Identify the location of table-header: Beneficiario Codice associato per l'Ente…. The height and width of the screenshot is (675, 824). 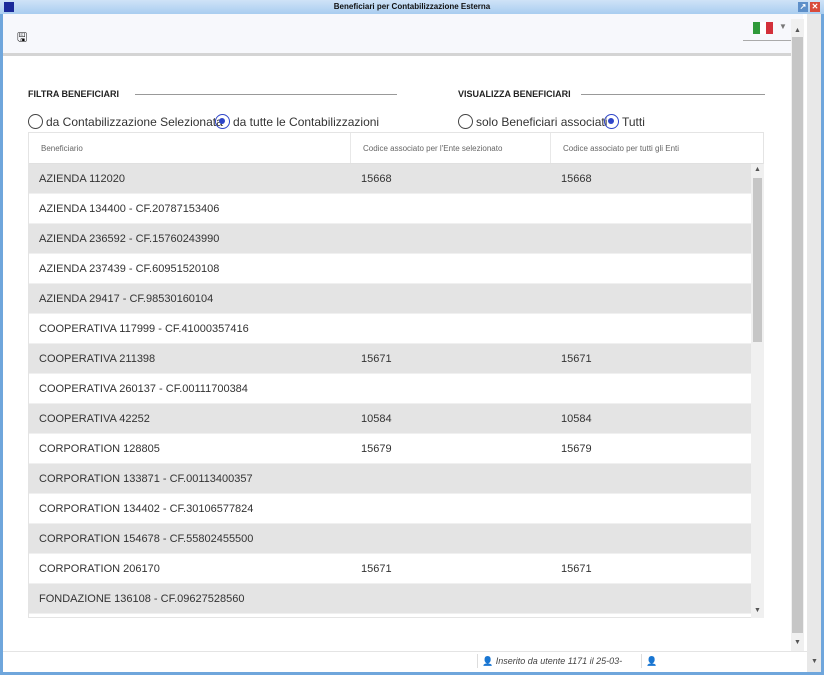
(396, 148).